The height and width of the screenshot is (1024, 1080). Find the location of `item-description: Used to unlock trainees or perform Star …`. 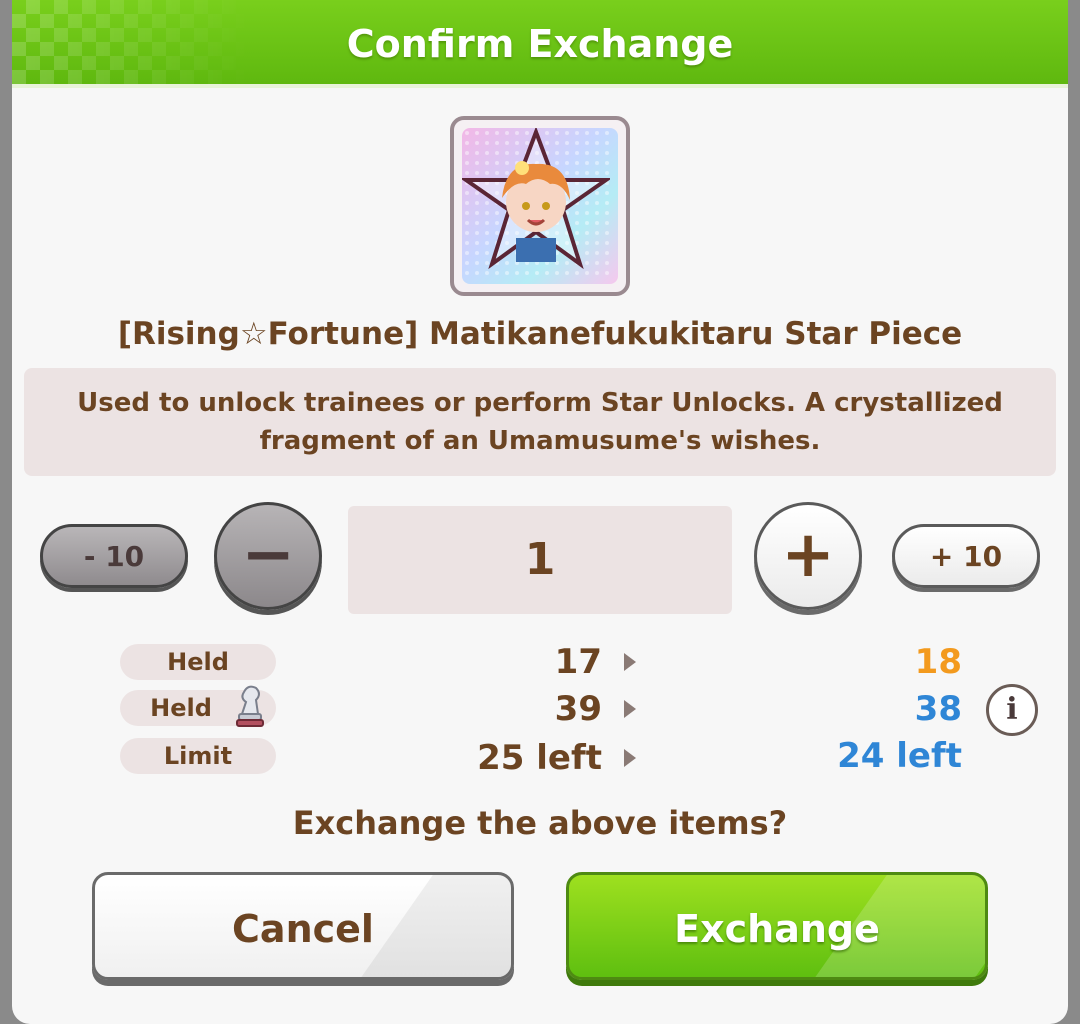

item-description: Used to unlock trainees or perform Star … is located at coordinates (540, 422).